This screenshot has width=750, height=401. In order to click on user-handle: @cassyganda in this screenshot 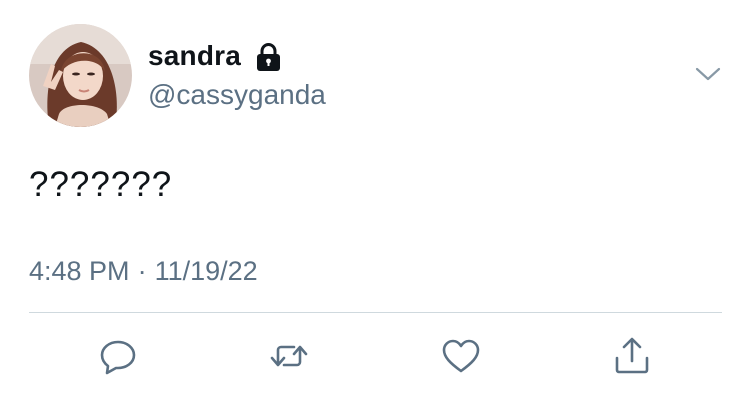, I will do `click(237, 95)`.